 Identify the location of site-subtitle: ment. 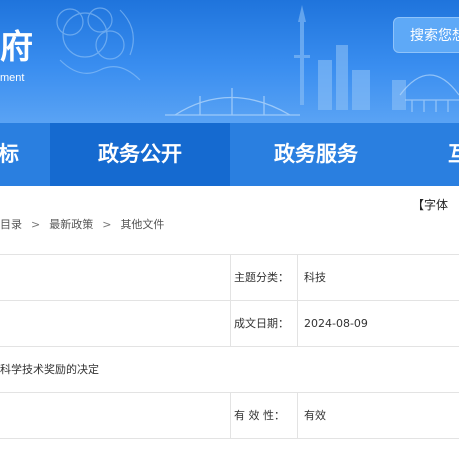
(12, 78).